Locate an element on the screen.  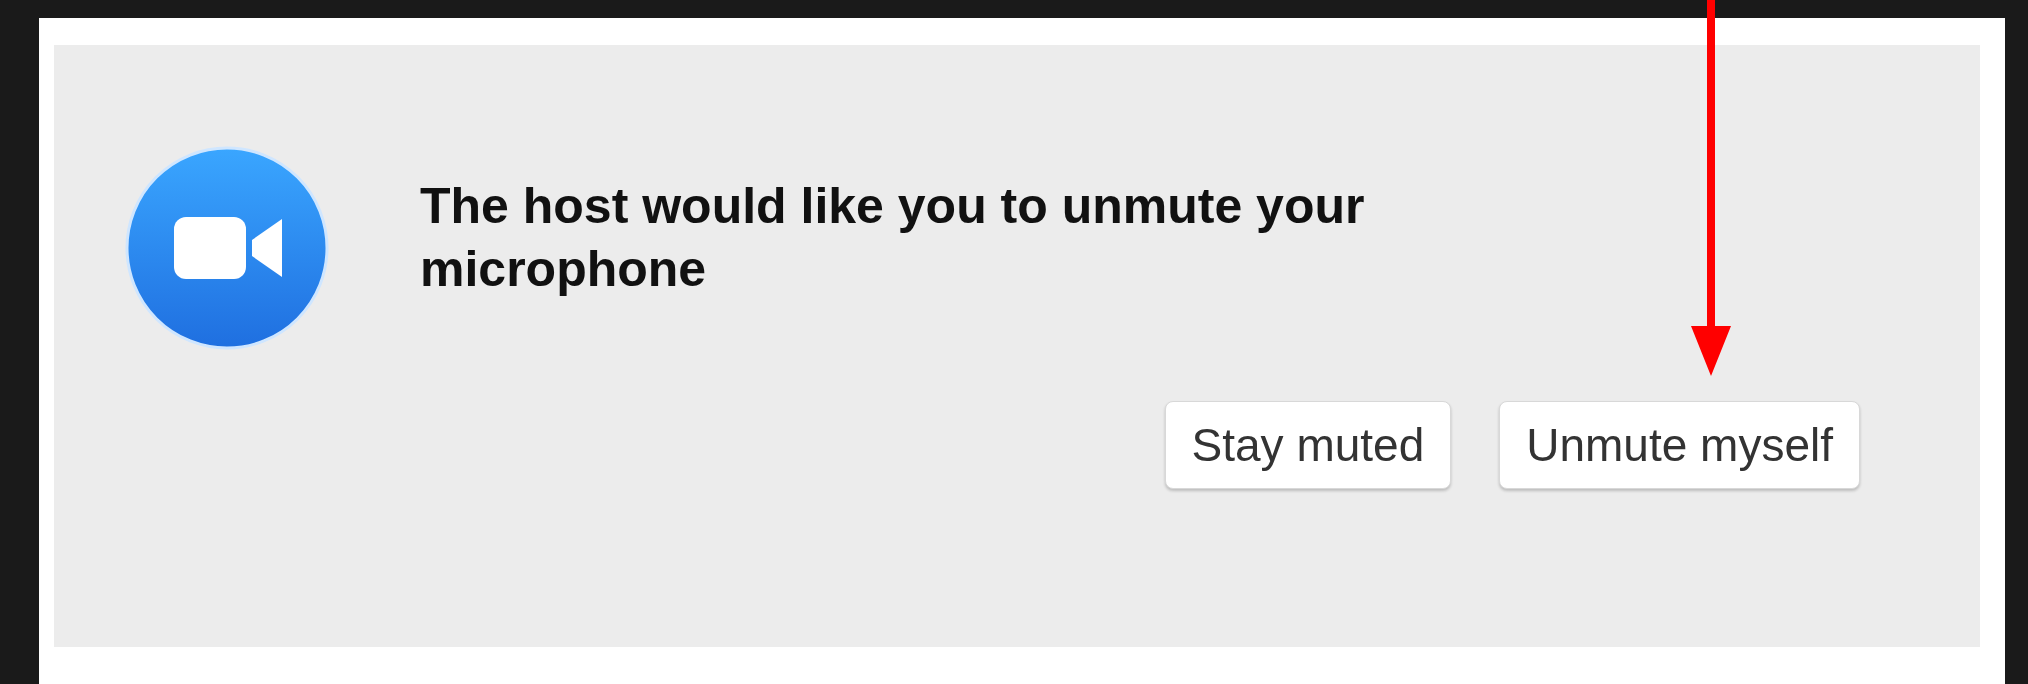
unmute-button: Unmute myself is located at coordinates (1679, 445).